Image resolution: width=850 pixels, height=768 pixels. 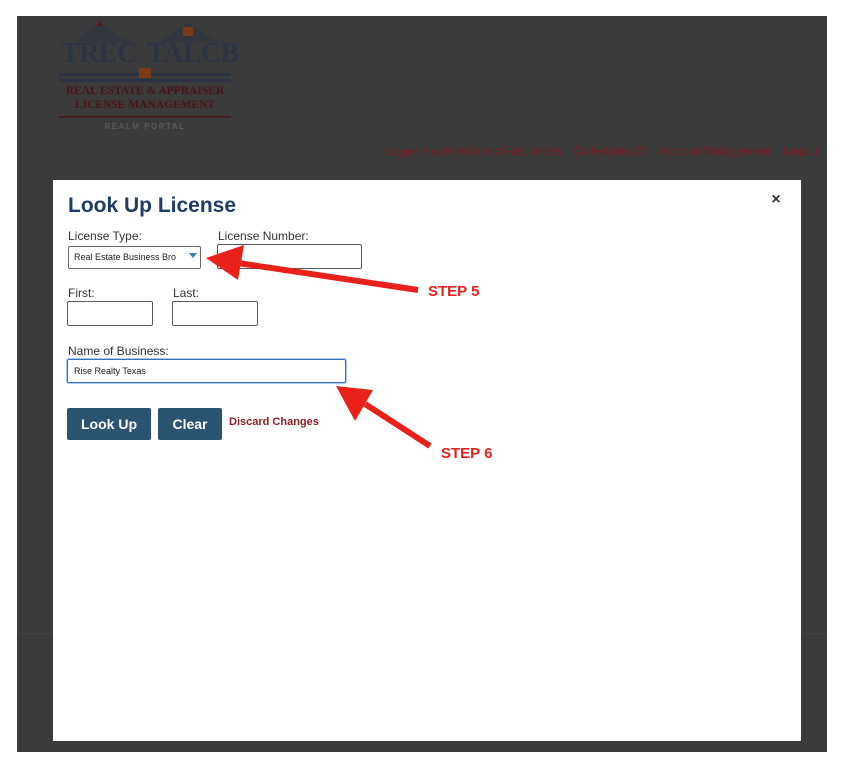 I want to click on step-6-label: STEP 6, so click(x=467, y=453).